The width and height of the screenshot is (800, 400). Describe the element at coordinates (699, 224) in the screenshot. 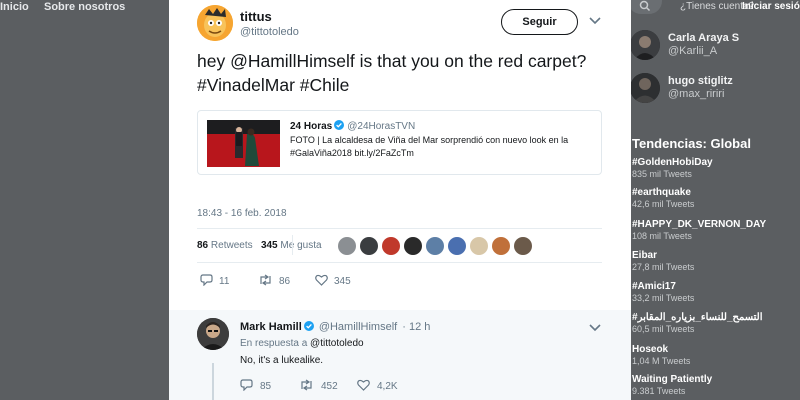

I see `trend-name: #HAPPY_DK_VERNON_DAY` at that location.